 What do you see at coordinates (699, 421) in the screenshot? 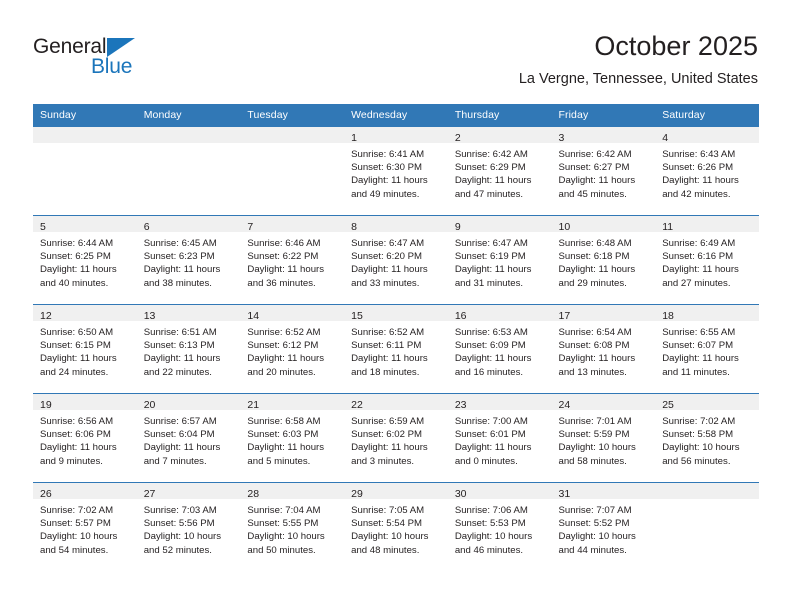
I see `sunrise-time: Sunrise: 7:02 AM` at bounding box center [699, 421].